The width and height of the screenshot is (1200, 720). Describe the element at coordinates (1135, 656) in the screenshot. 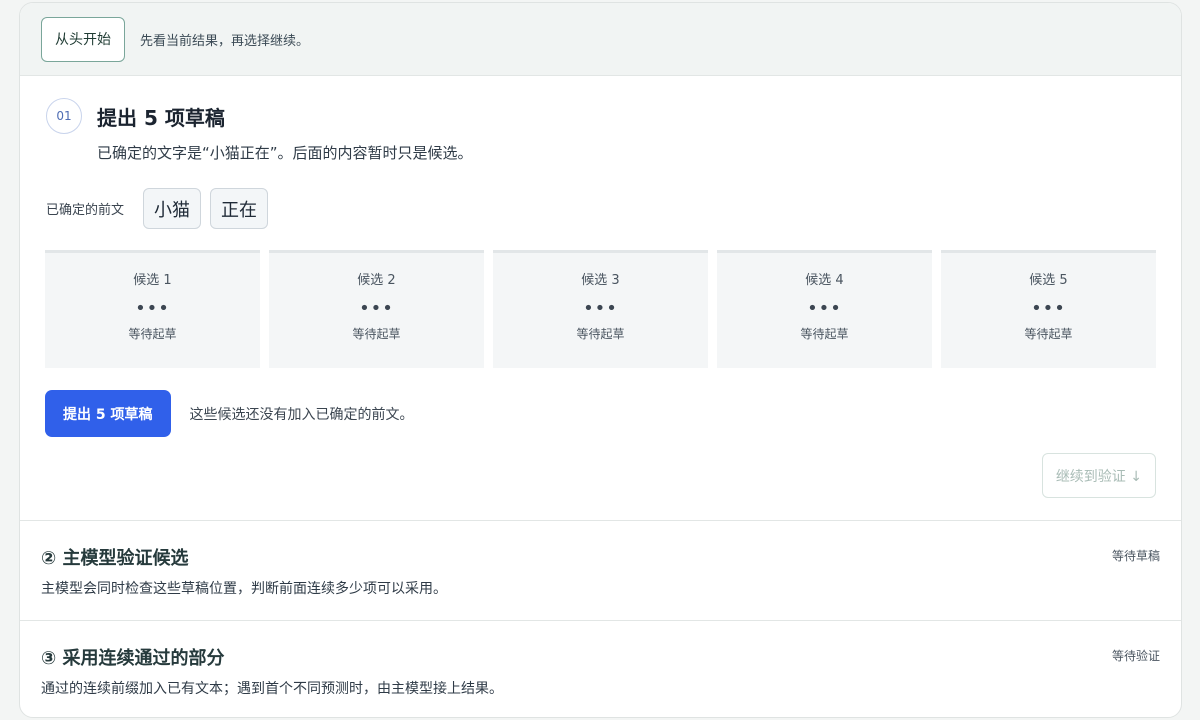

I see `step-3-status: 等待验证` at that location.